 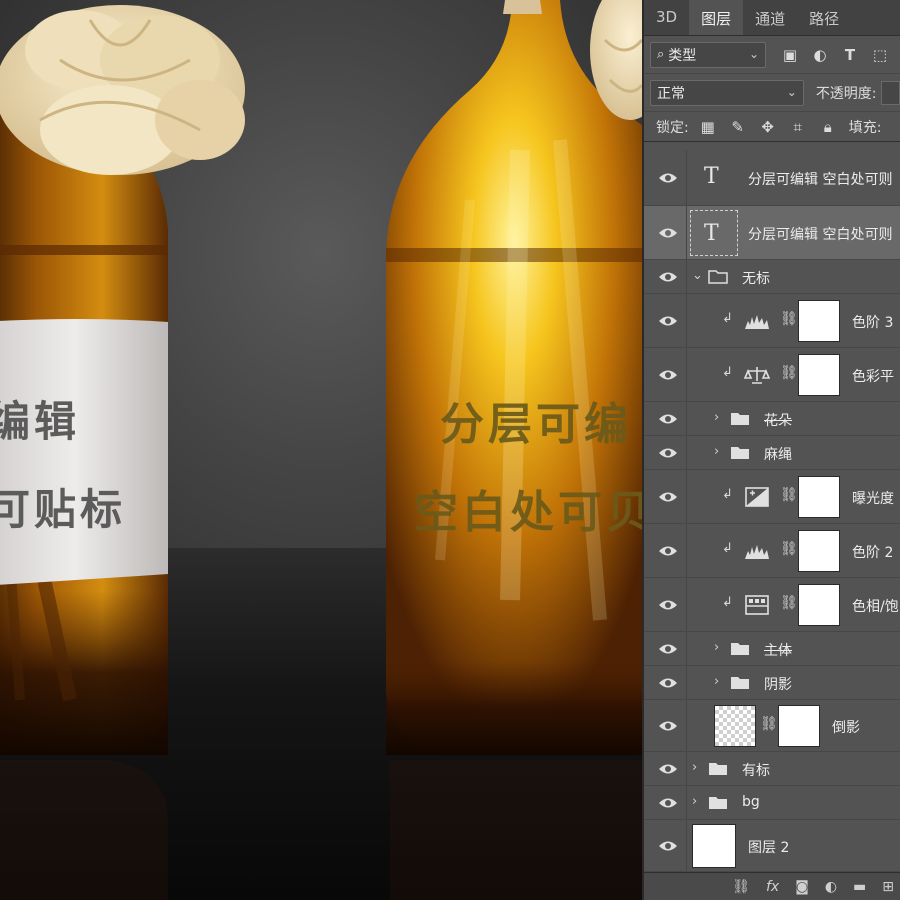 What do you see at coordinates (772, 497) in the screenshot?
I see `layer-row: ↲ ⛓ 曝光度` at bounding box center [772, 497].